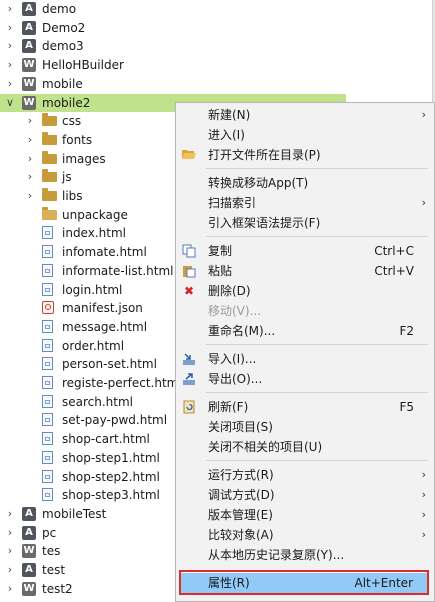  I want to click on tree-item-label: set-pay-pwd.html, so click(115, 420).